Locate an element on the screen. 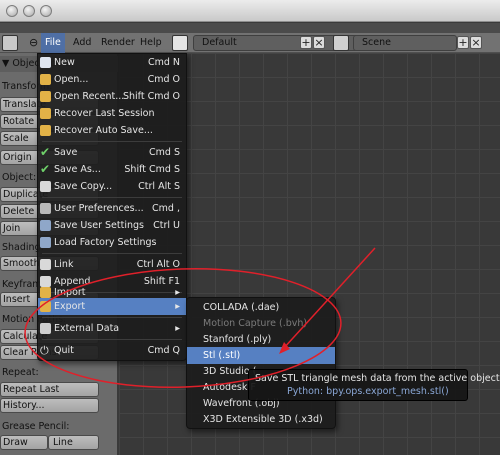 Image resolution: width=500 pixels, height=455 pixels. save-settings-icon is located at coordinates (45, 225).